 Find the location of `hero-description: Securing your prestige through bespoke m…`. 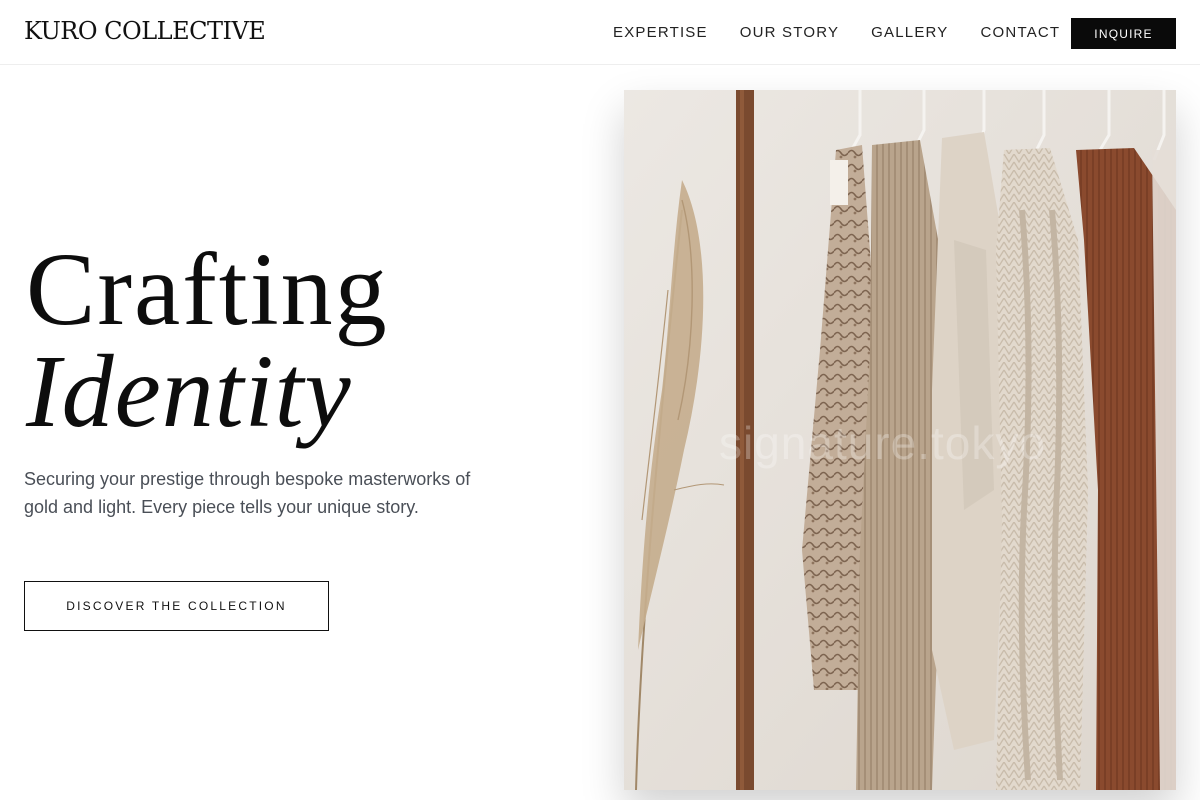

hero-description: Securing your prestige through bespoke m… is located at coordinates (247, 493).